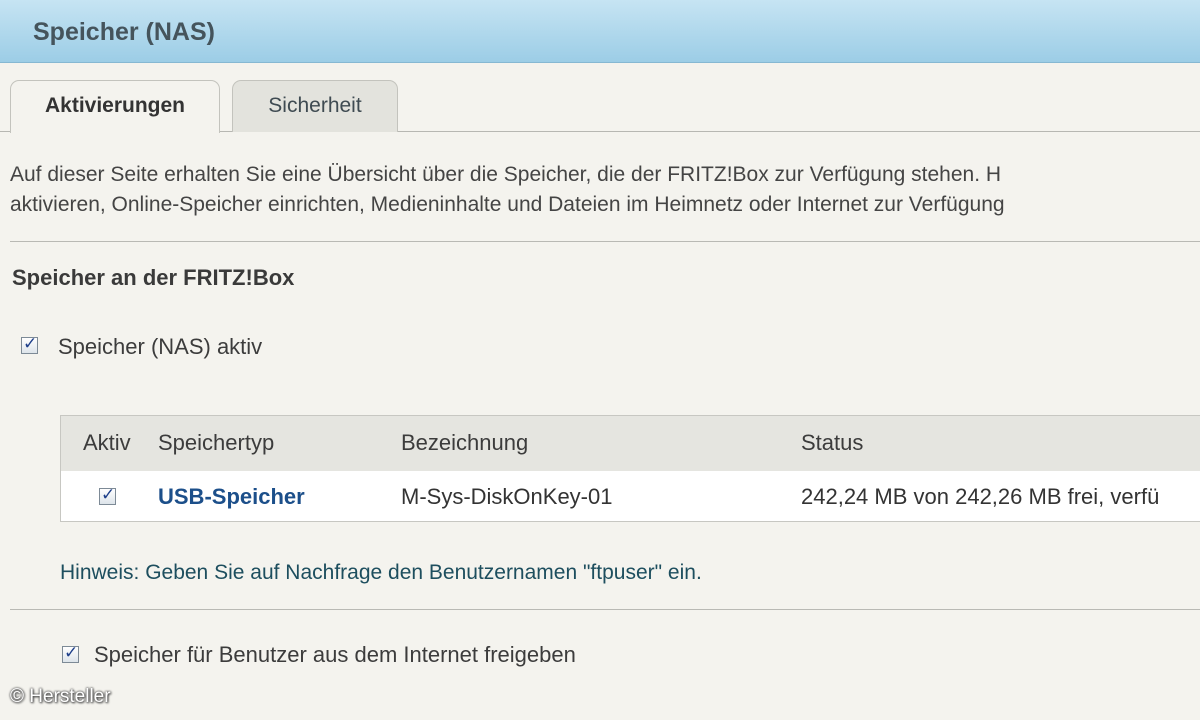 Image resolution: width=1200 pixels, height=720 pixels. I want to click on nas-active-label: Speicher (NAS) aktiv, so click(160, 346).